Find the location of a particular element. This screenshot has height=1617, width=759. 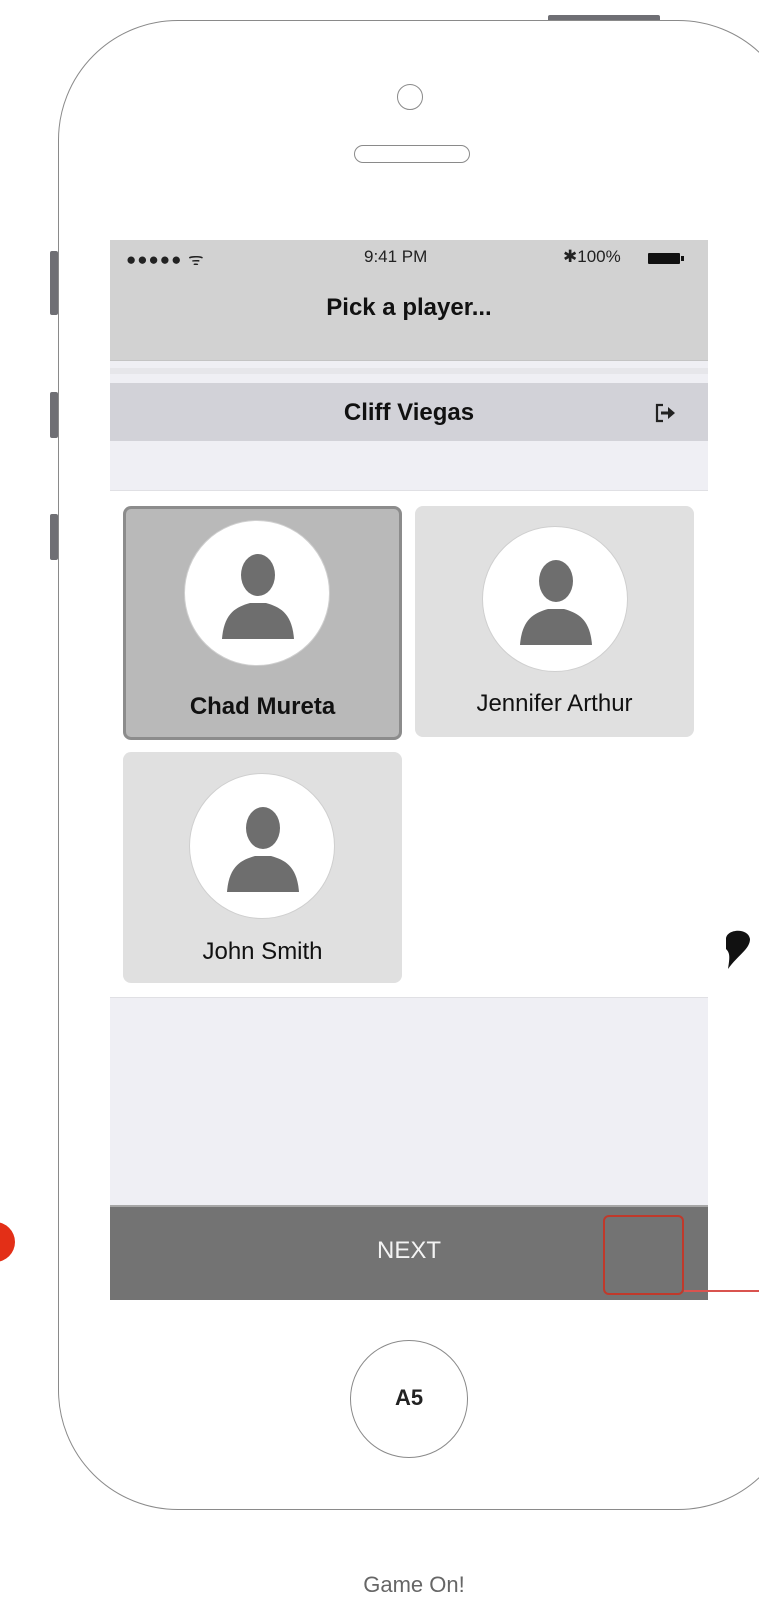

player-name: Jennifer Arthur is located at coordinates (554, 703).